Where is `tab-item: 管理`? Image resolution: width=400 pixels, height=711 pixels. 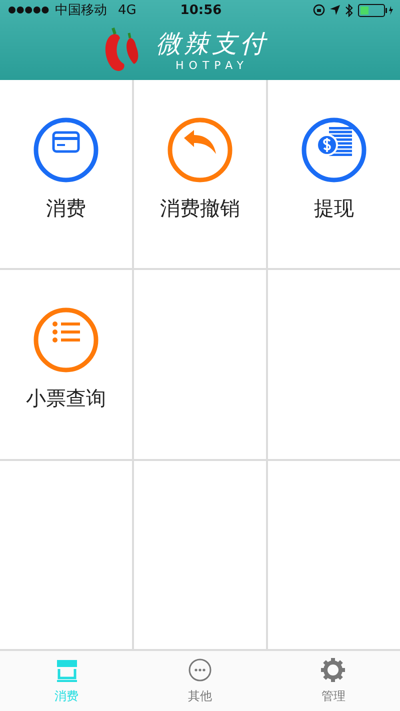 tab-item: 管理 is located at coordinates (333, 681).